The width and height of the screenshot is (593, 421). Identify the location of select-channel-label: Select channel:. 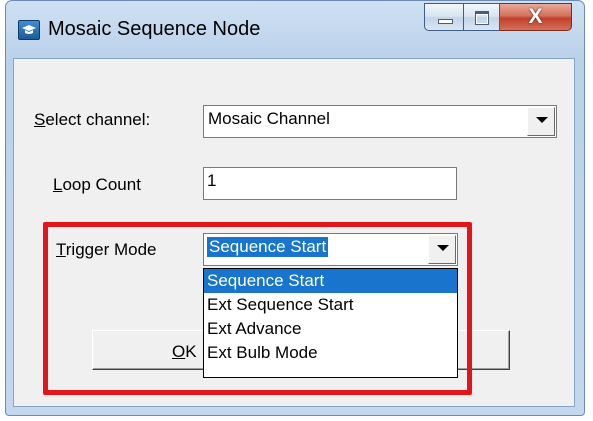
(92, 119).